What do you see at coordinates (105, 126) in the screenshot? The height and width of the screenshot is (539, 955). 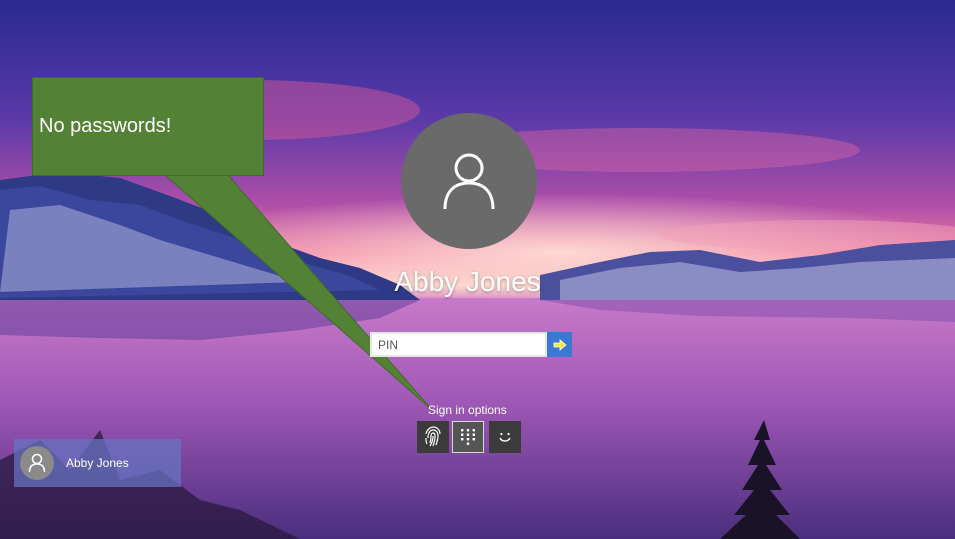 I see `callout-text: No passwords!` at bounding box center [105, 126].